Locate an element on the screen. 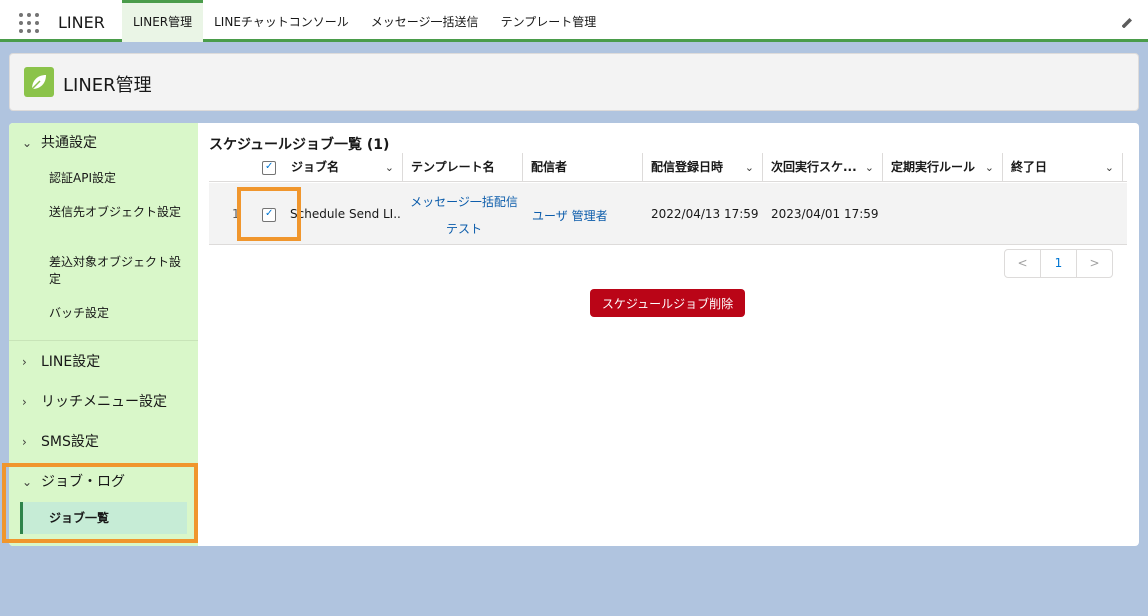 This screenshot has width=1148, height=616. template-name-link: メッセージ一括配信 テスト is located at coordinates (464, 215).